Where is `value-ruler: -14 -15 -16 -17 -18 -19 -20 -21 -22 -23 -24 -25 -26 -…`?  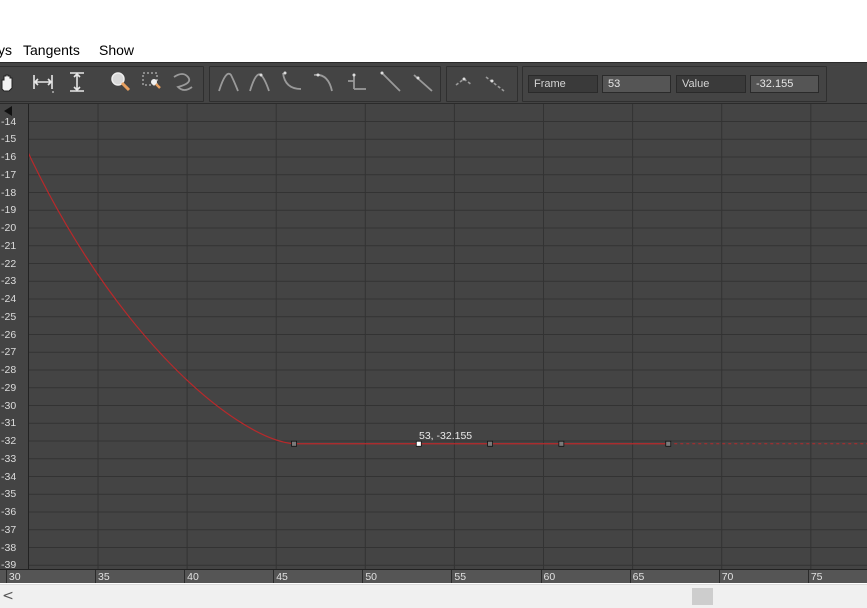
value-ruler: -14 -15 -16 -17 -18 -19 -20 -21 -22 -23 -24 -25 -26 -… is located at coordinates (14, 337).